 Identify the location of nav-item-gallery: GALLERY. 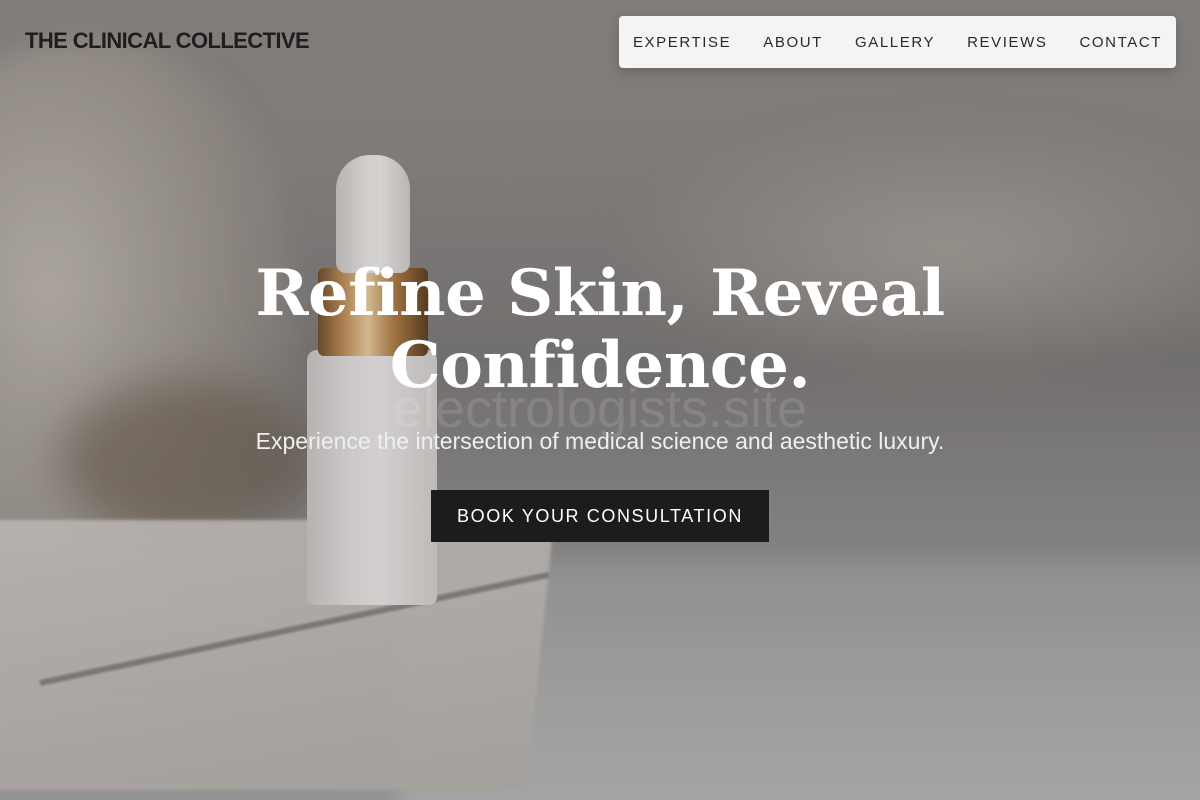
(895, 42).